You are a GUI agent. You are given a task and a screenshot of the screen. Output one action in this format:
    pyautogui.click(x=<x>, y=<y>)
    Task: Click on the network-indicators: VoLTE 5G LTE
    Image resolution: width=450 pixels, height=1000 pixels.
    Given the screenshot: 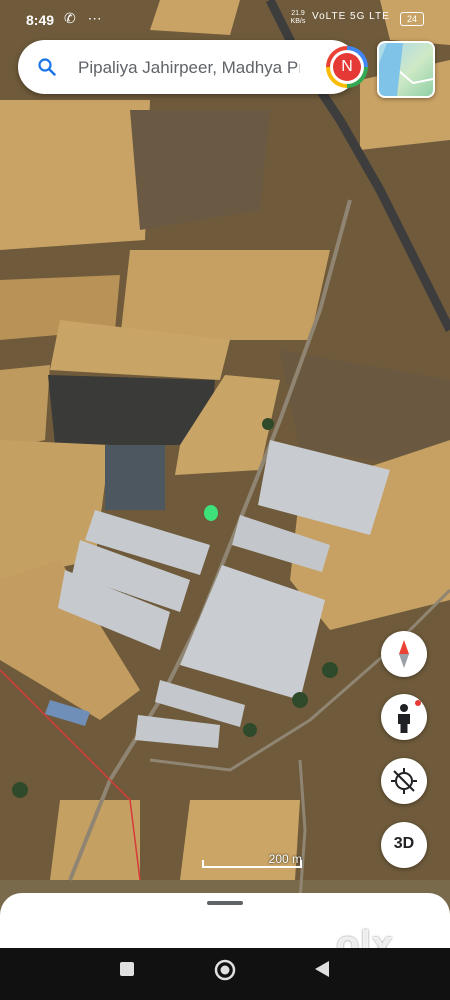 What is the action you would take?
    pyautogui.click(x=351, y=16)
    